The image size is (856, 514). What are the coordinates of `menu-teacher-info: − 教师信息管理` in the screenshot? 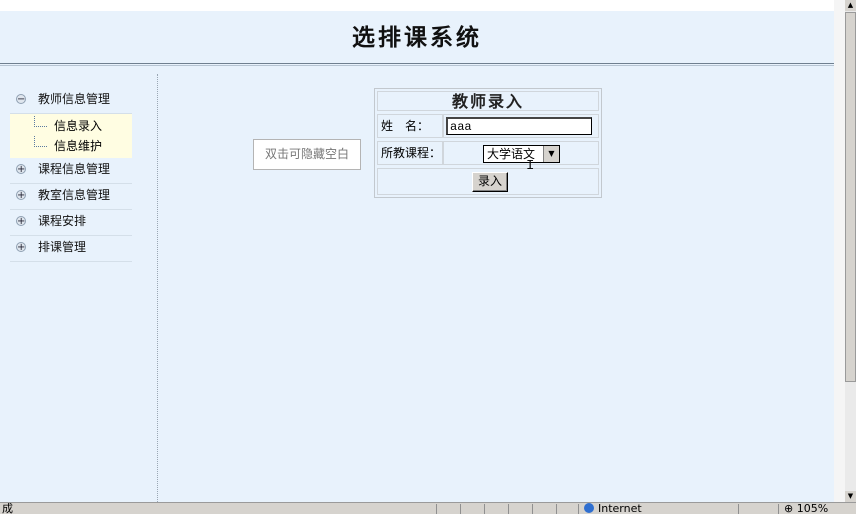 It's located at (71, 101).